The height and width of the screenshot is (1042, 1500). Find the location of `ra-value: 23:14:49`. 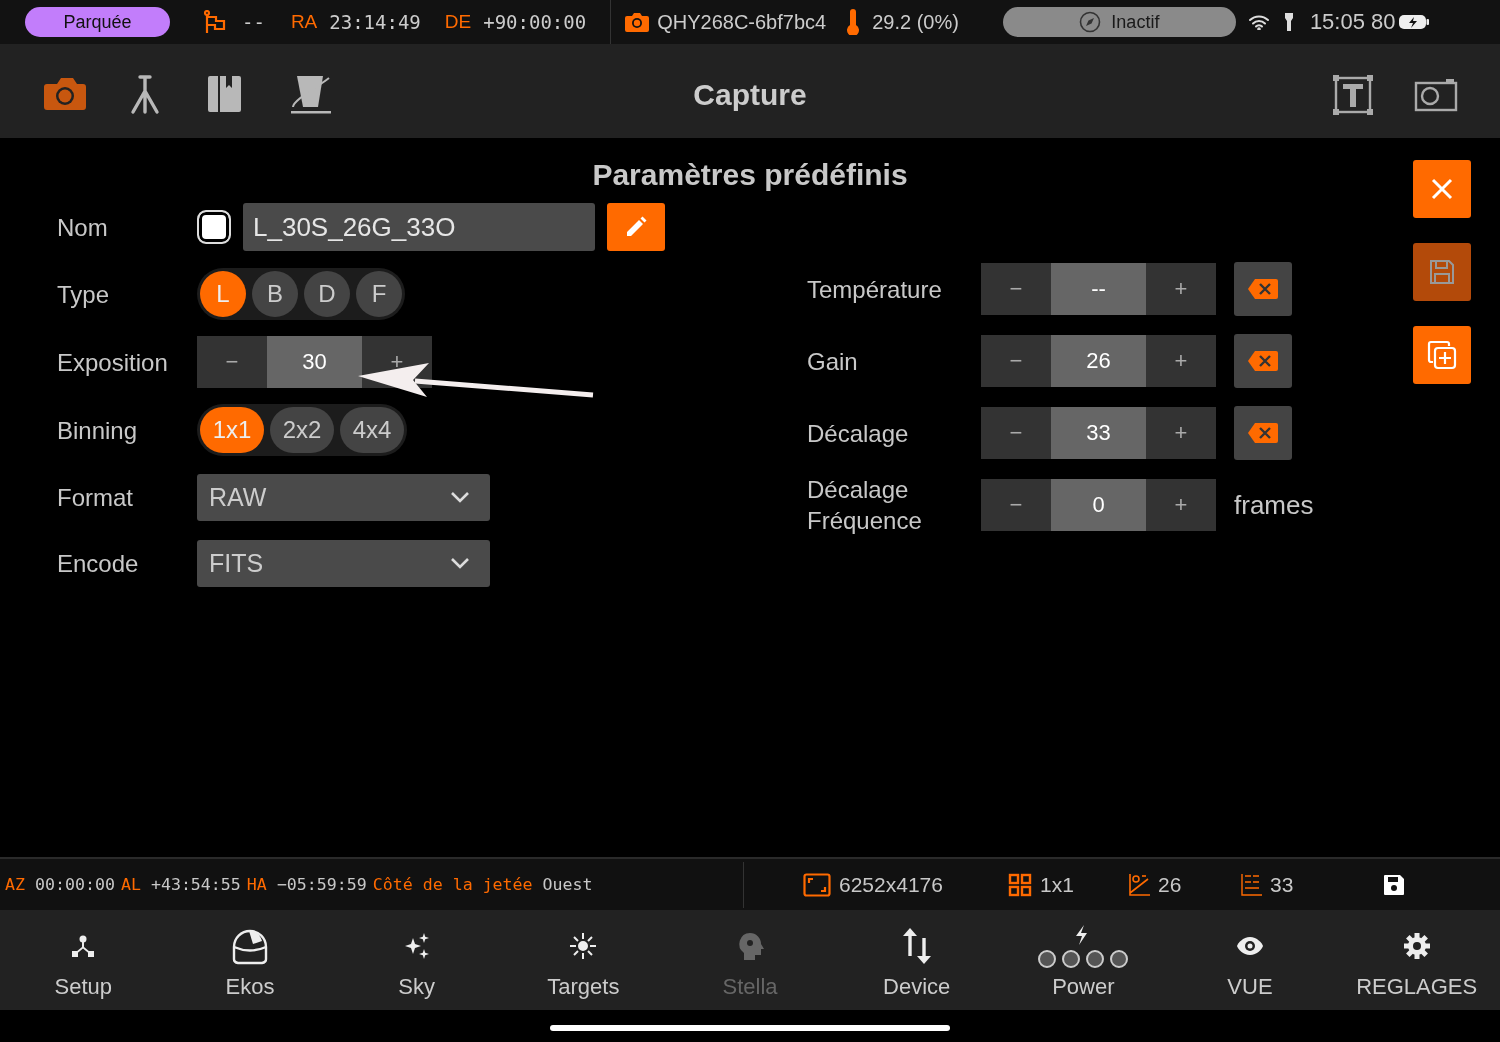

ra-value: 23:14:49 is located at coordinates (375, 22).